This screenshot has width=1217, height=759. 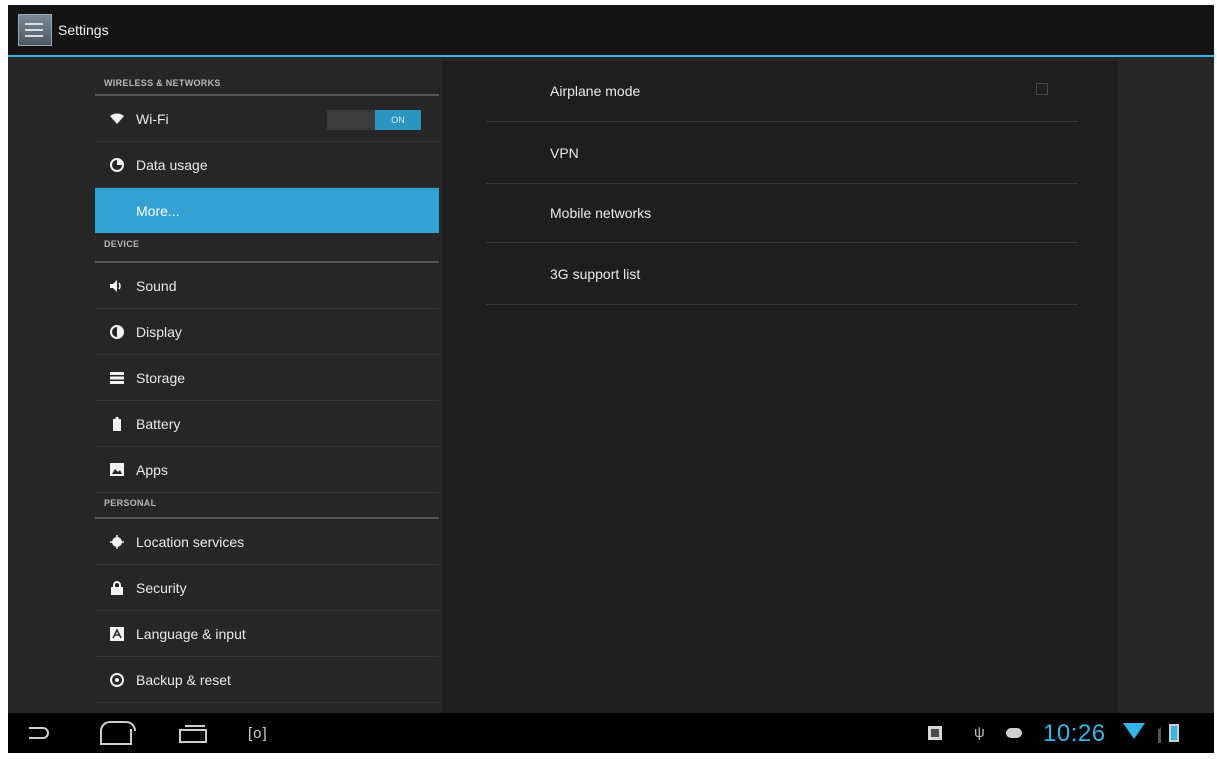 What do you see at coordinates (267, 542) in the screenshot?
I see `sidebar-item-location: Location services` at bounding box center [267, 542].